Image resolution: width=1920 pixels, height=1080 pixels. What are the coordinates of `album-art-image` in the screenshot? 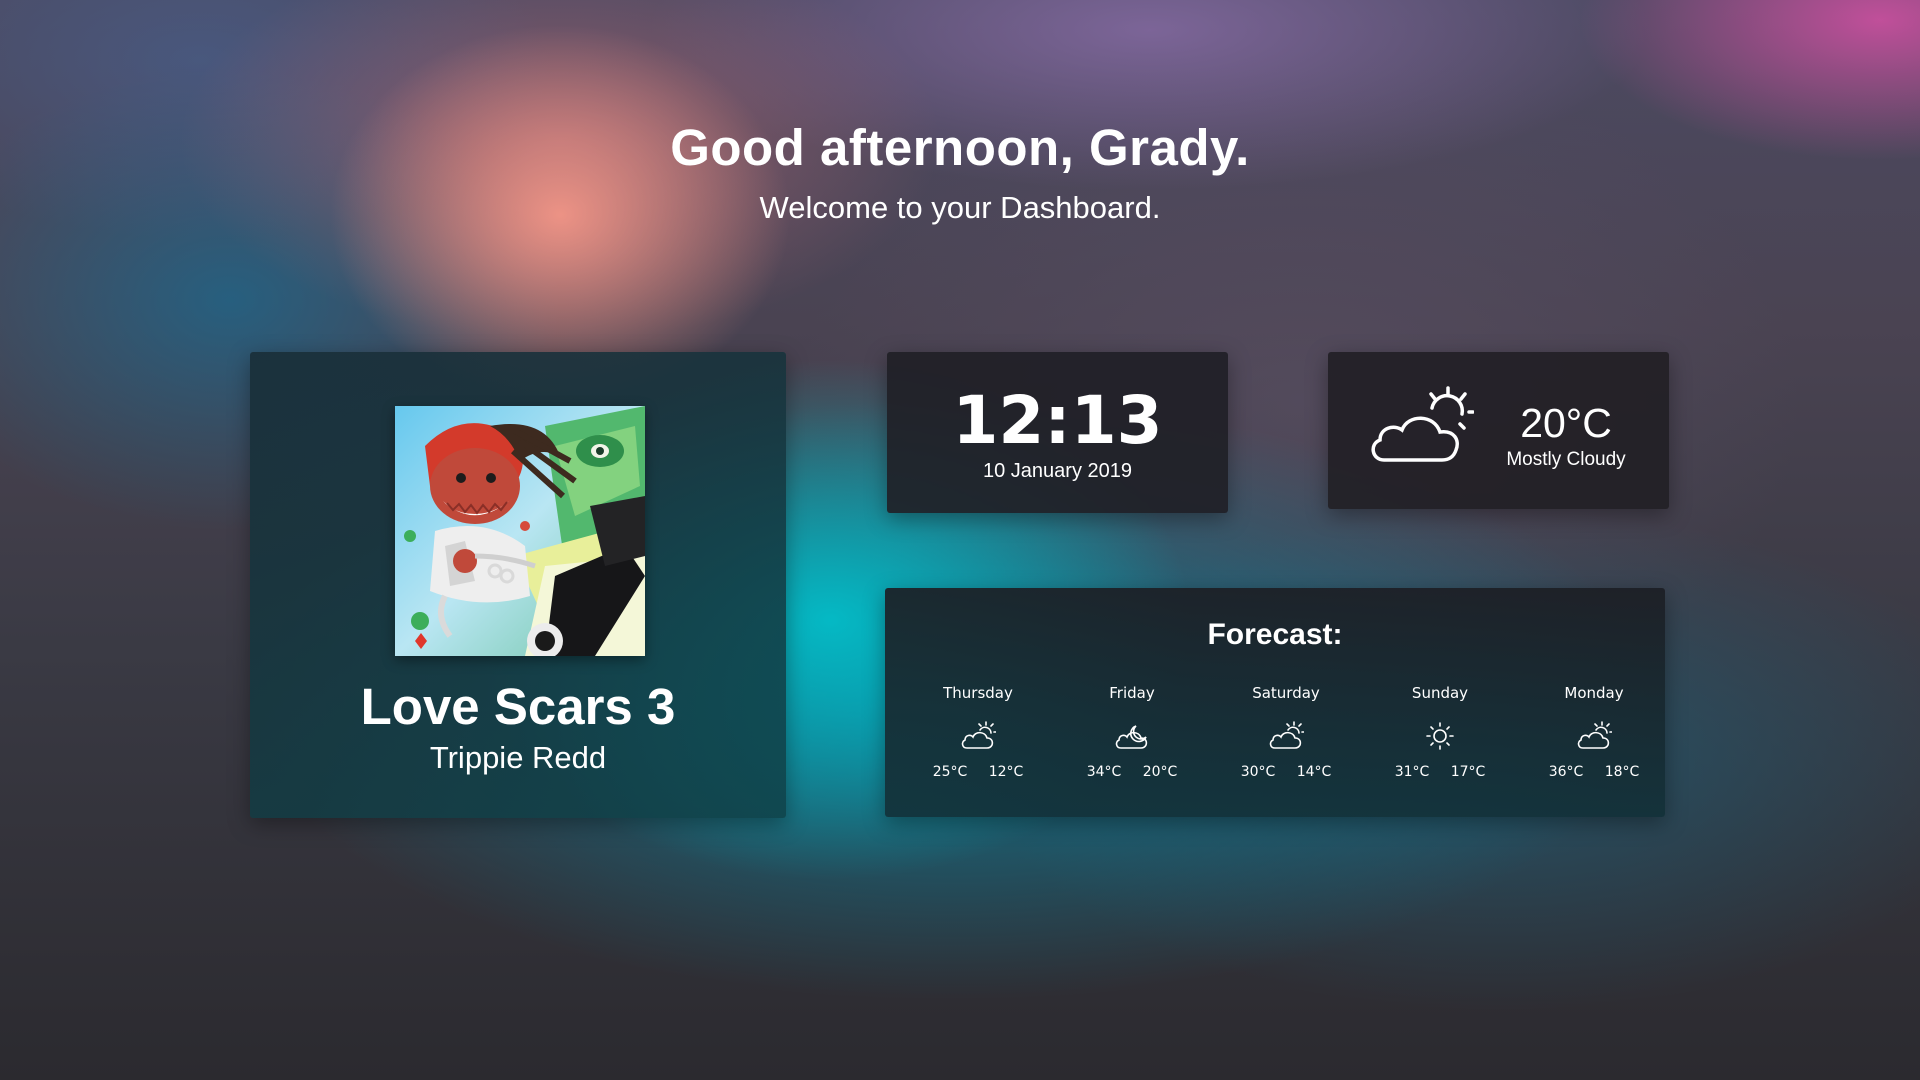 It's located at (520, 531).